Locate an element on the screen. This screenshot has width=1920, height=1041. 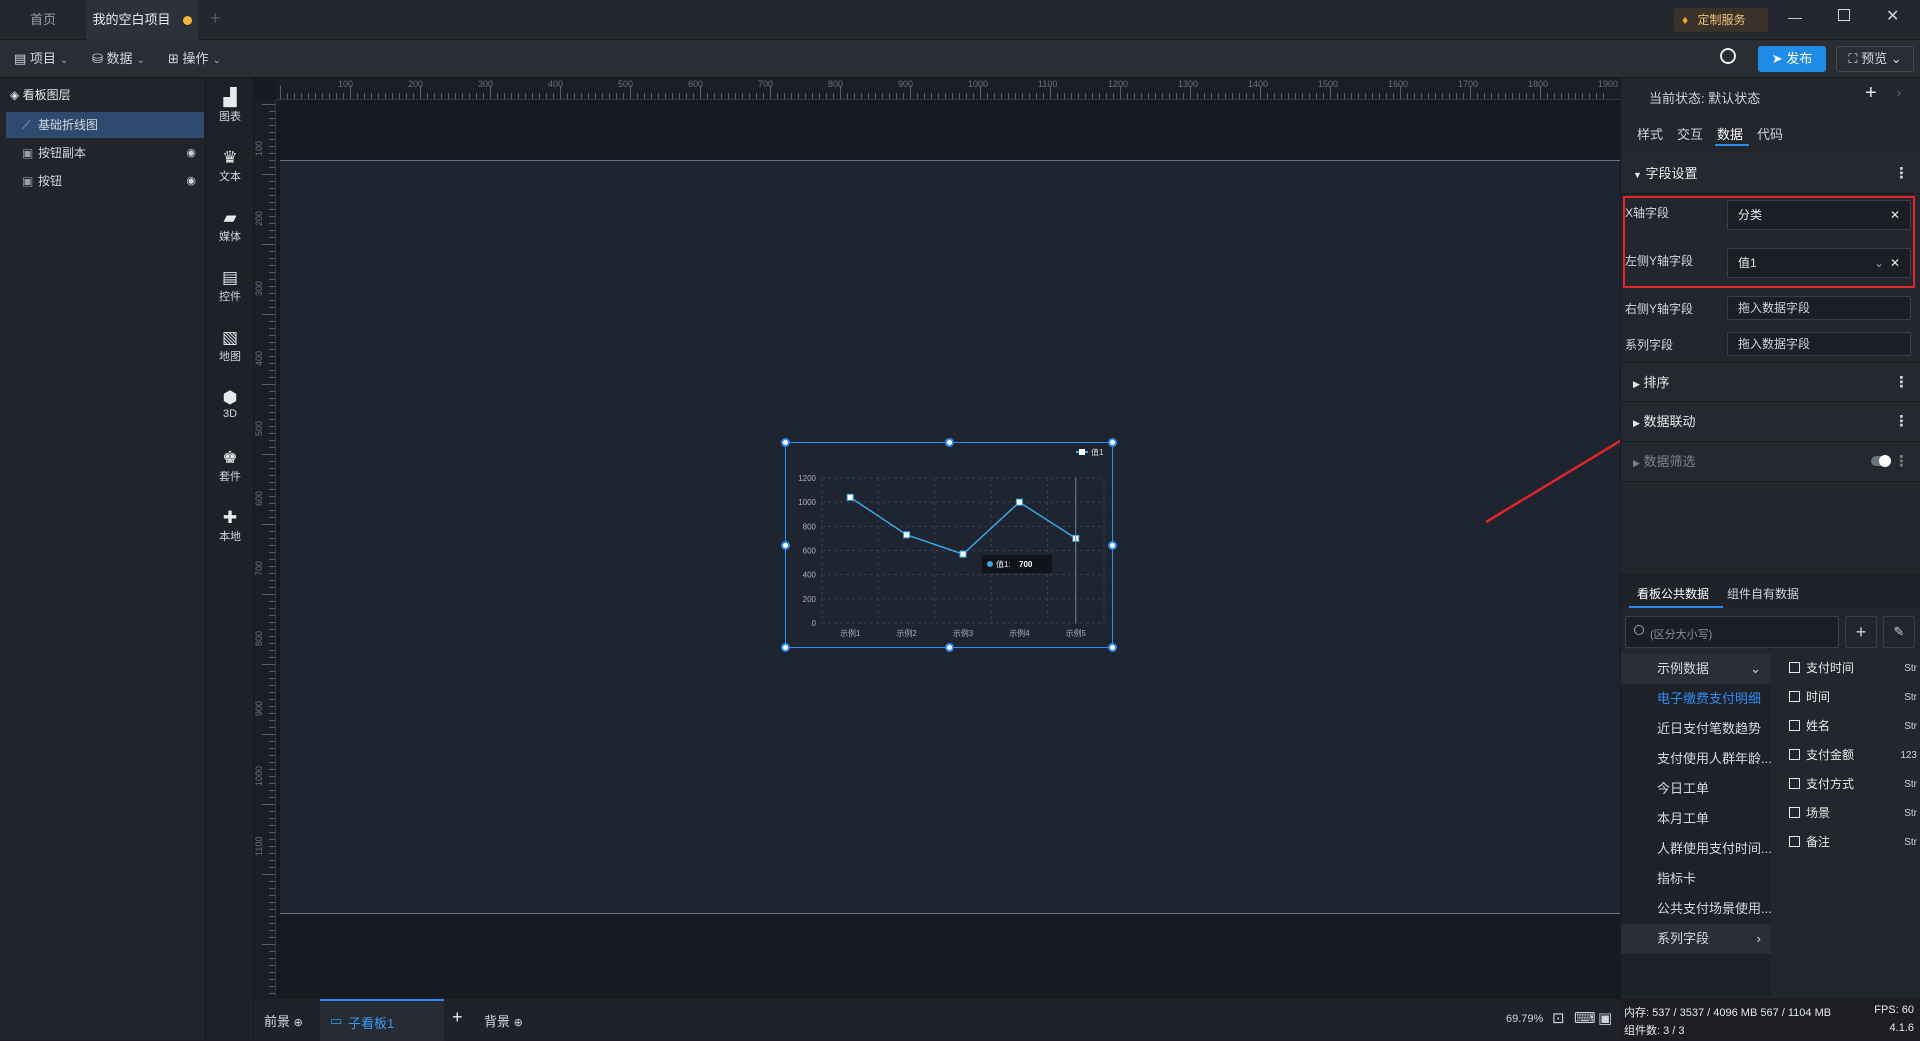
filter-section-header: ▶ 数据筛选 ⋮ is located at coordinates (1770, 462).